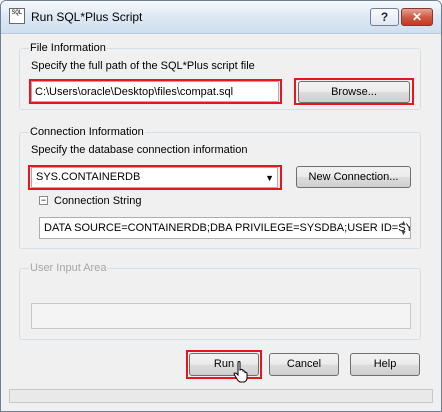 The height and width of the screenshot is (412, 442). What do you see at coordinates (68, 268) in the screenshot?
I see `user-input-legend: User Input Area` at bounding box center [68, 268].